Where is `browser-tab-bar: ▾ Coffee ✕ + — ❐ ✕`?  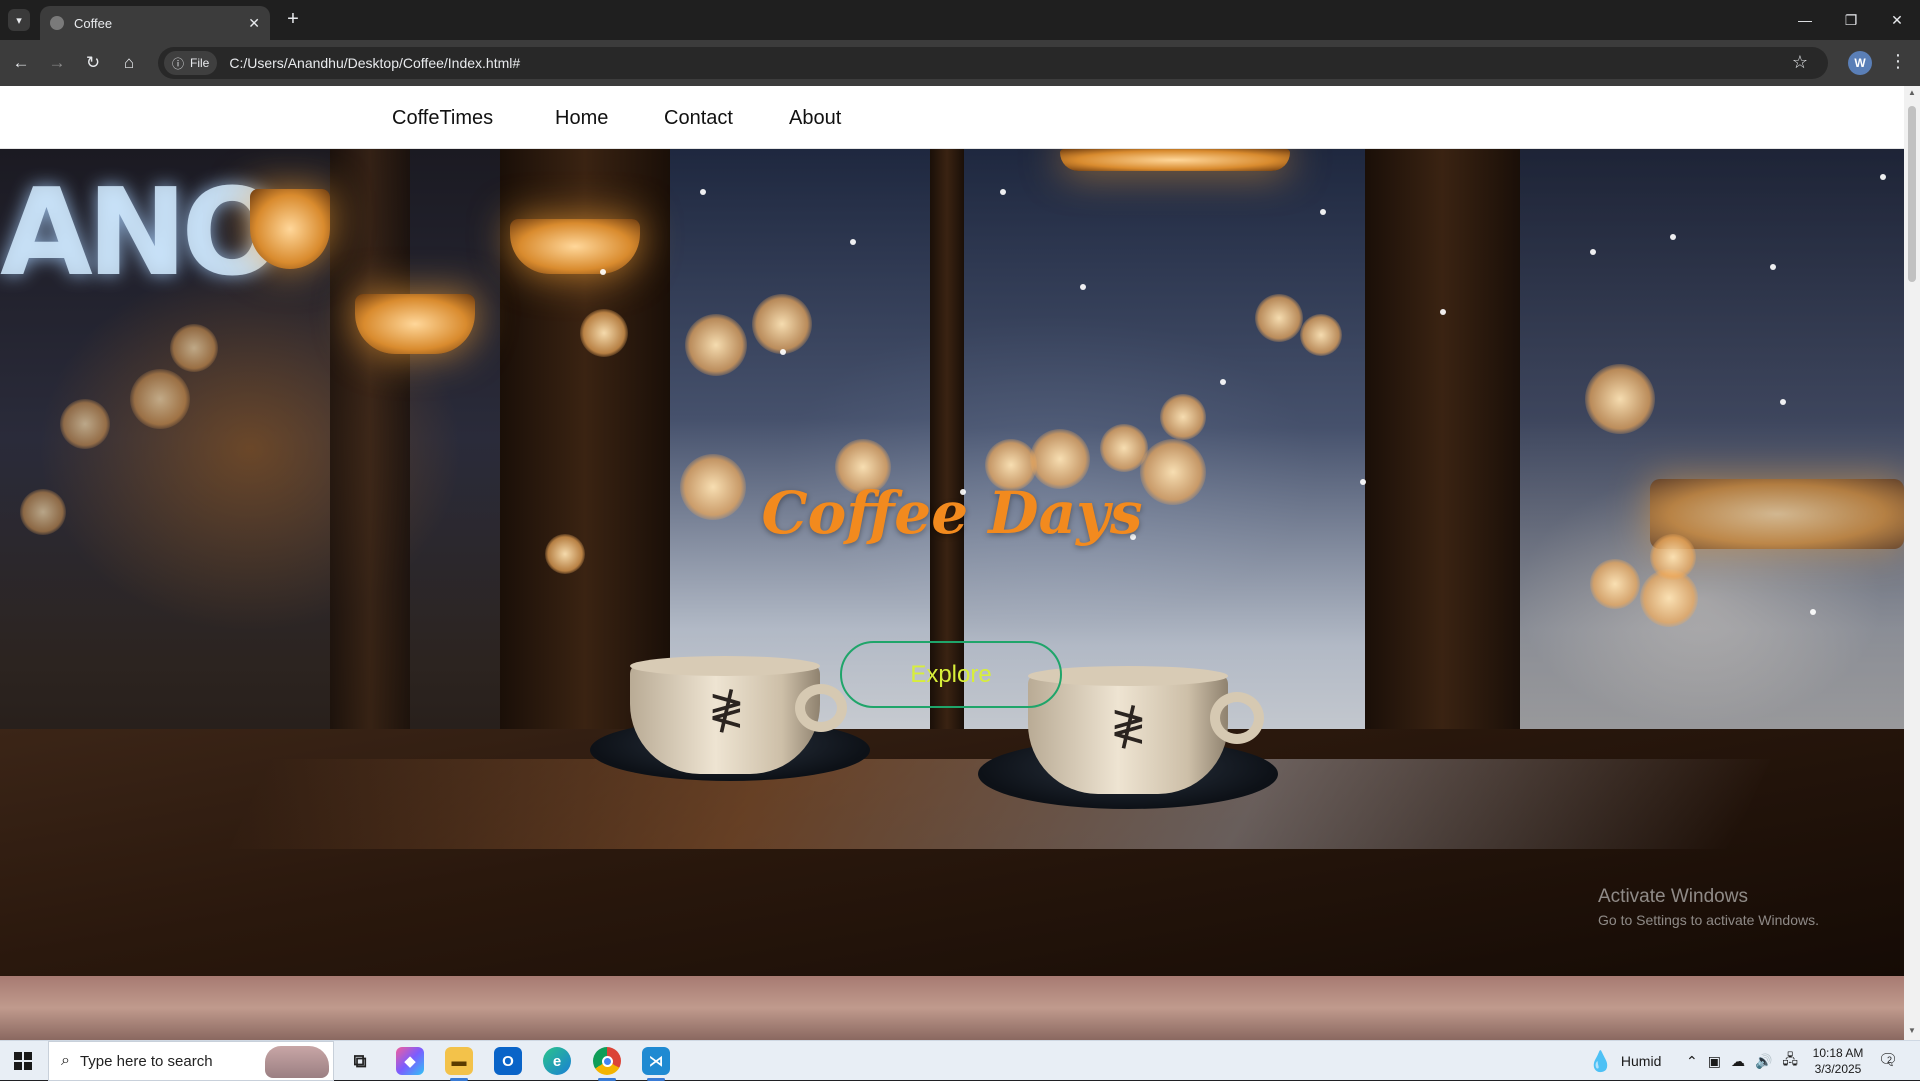 browser-tab-bar: ▾ Coffee ✕ + — ❐ ✕ is located at coordinates (960, 20).